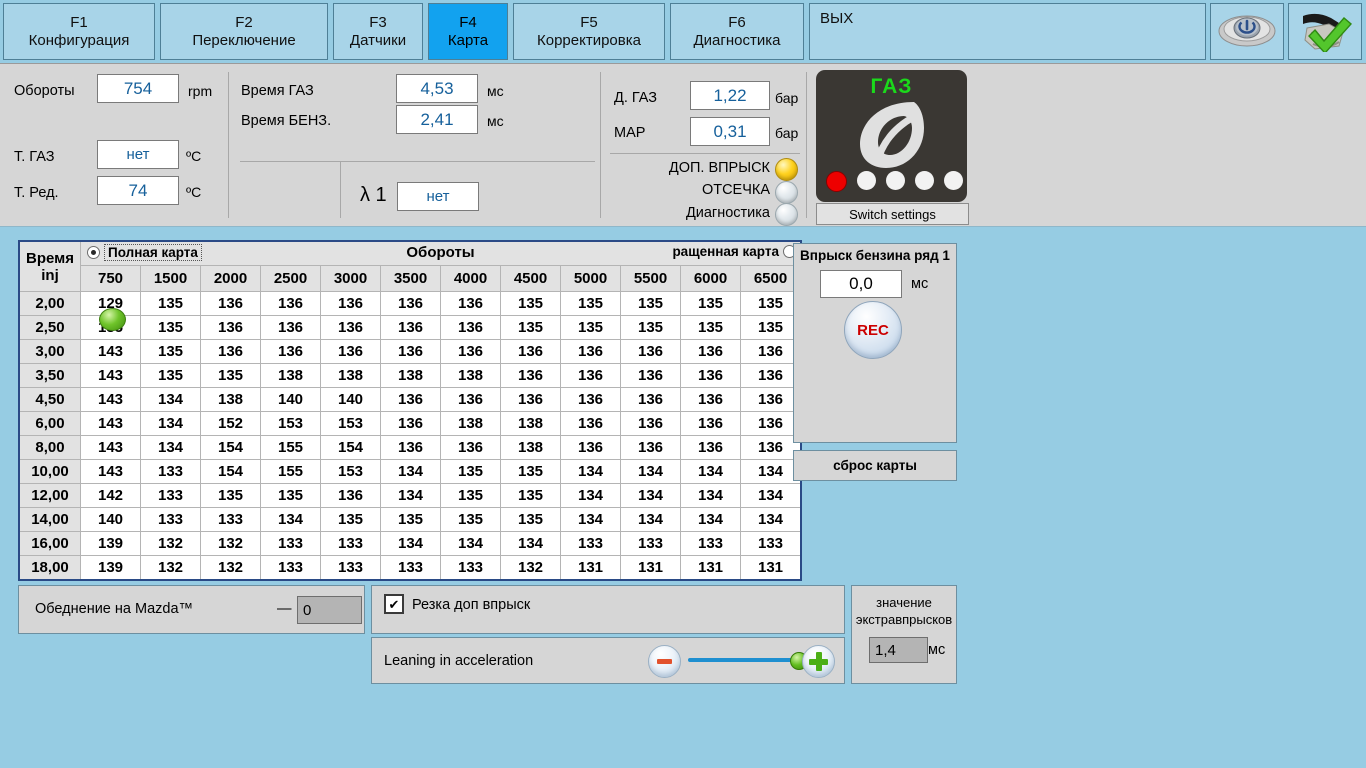 The height and width of the screenshot is (768, 1366). What do you see at coordinates (394, 604) in the screenshot?
I see `cut-extra-injection-checkbox: ✔` at bounding box center [394, 604].